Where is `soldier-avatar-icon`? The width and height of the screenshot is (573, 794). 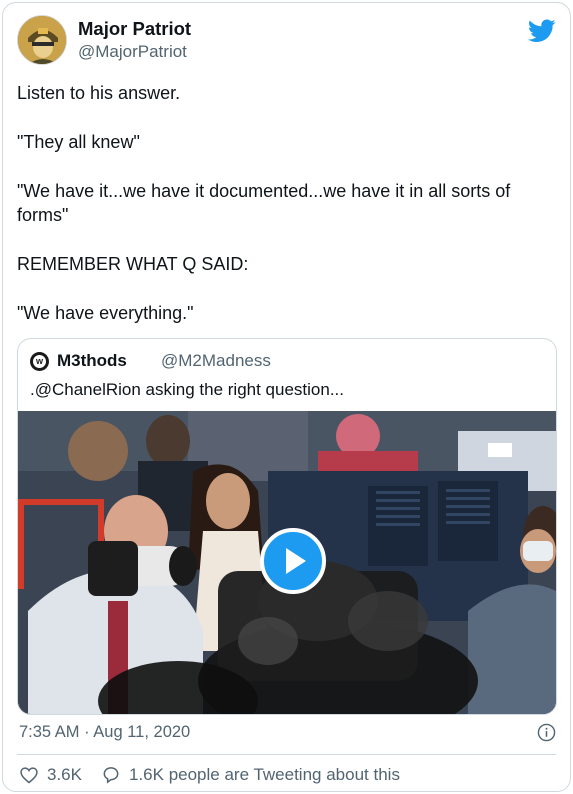
soldier-avatar-icon is located at coordinates (42, 40).